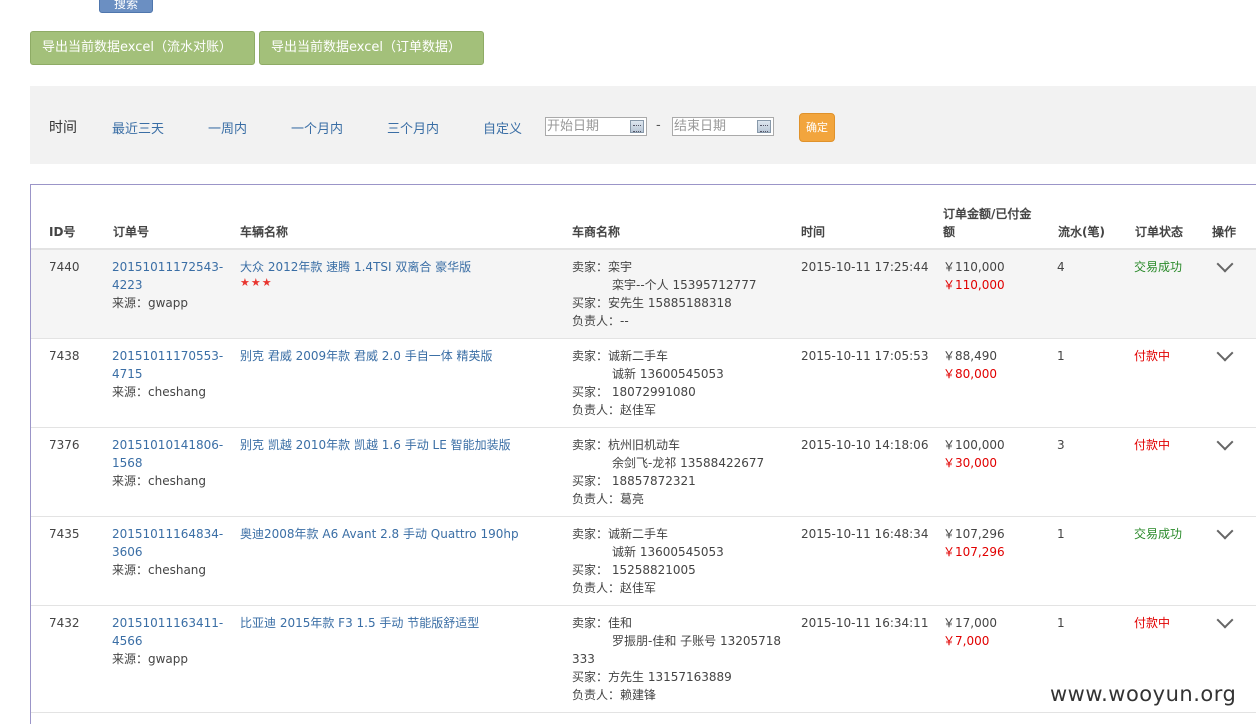  Describe the element at coordinates (502, 127) in the screenshot. I see `filter-custom: 自定义` at that location.